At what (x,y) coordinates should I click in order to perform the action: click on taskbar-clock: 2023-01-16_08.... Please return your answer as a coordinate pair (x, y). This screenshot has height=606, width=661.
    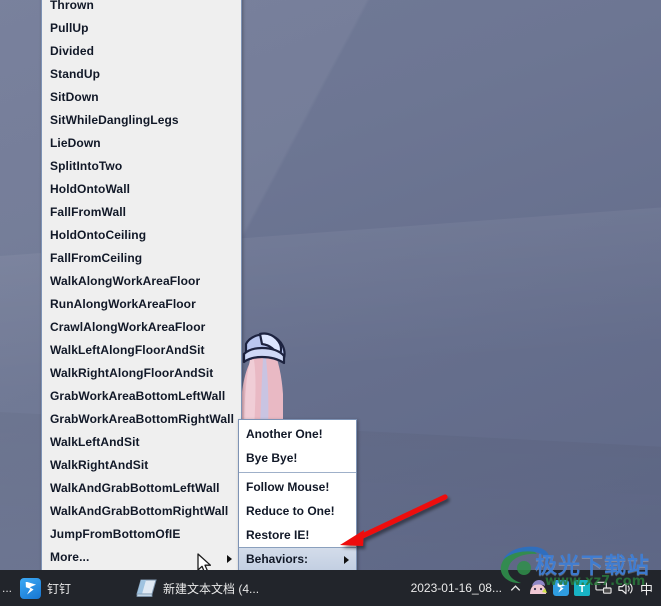
    Looking at the image, I should click on (456, 588).